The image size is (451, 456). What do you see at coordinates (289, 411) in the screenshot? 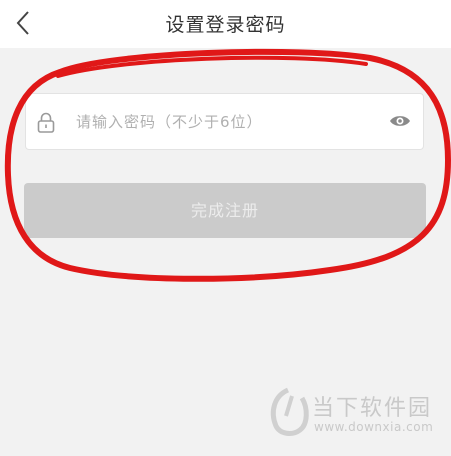
I see `watermark-logo` at bounding box center [289, 411].